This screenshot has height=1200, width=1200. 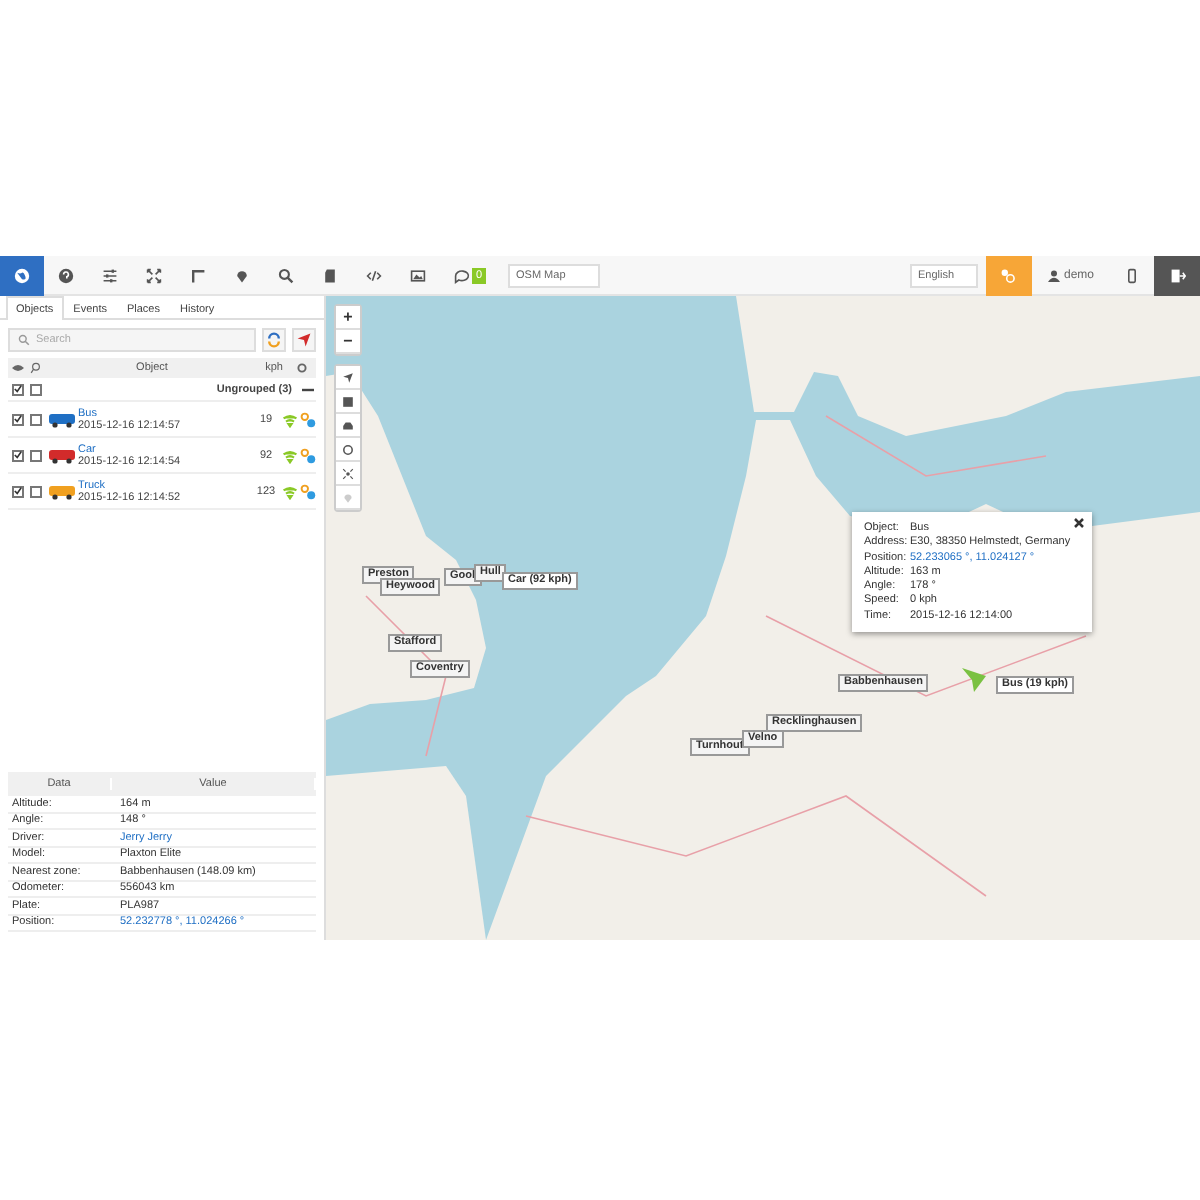 What do you see at coordinates (348, 425) in the screenshot?
I see `car-icon` at bounding box center [348, 425].